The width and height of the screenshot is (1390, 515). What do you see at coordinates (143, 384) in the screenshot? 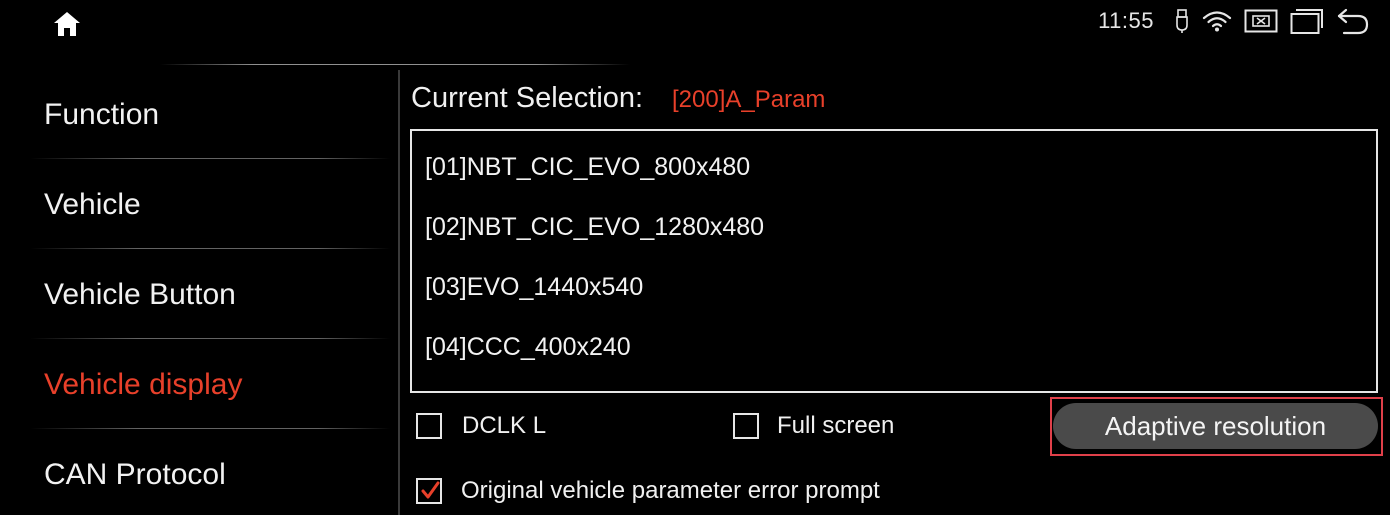
I see `sidebar-item-label: Vehicle display` at bounding box center [143, 384].